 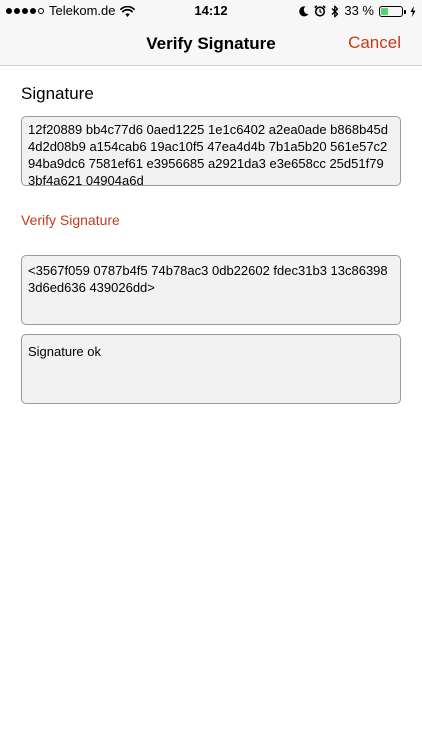 What do you see at coordinates (303, 11) in the screenshot?
I see `moon-icon` at bounding box center [303, 11].